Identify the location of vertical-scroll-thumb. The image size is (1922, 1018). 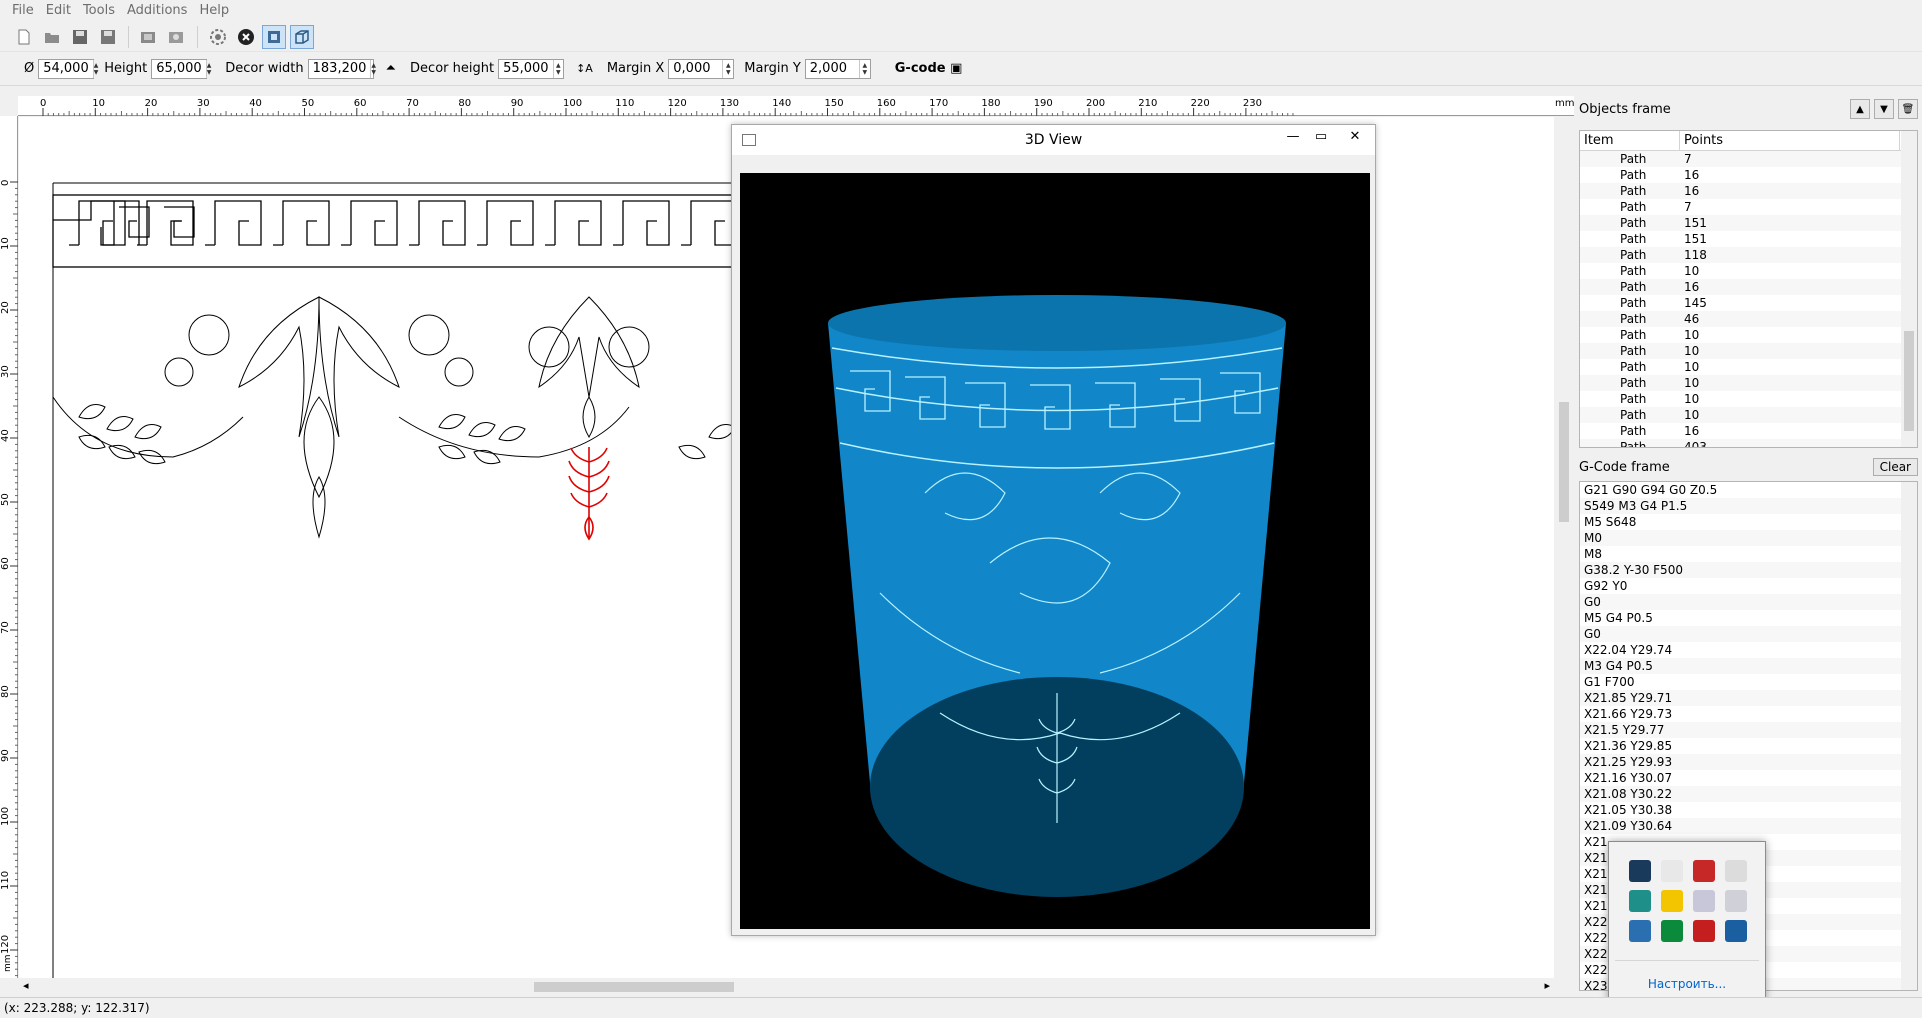
(1564, 462).